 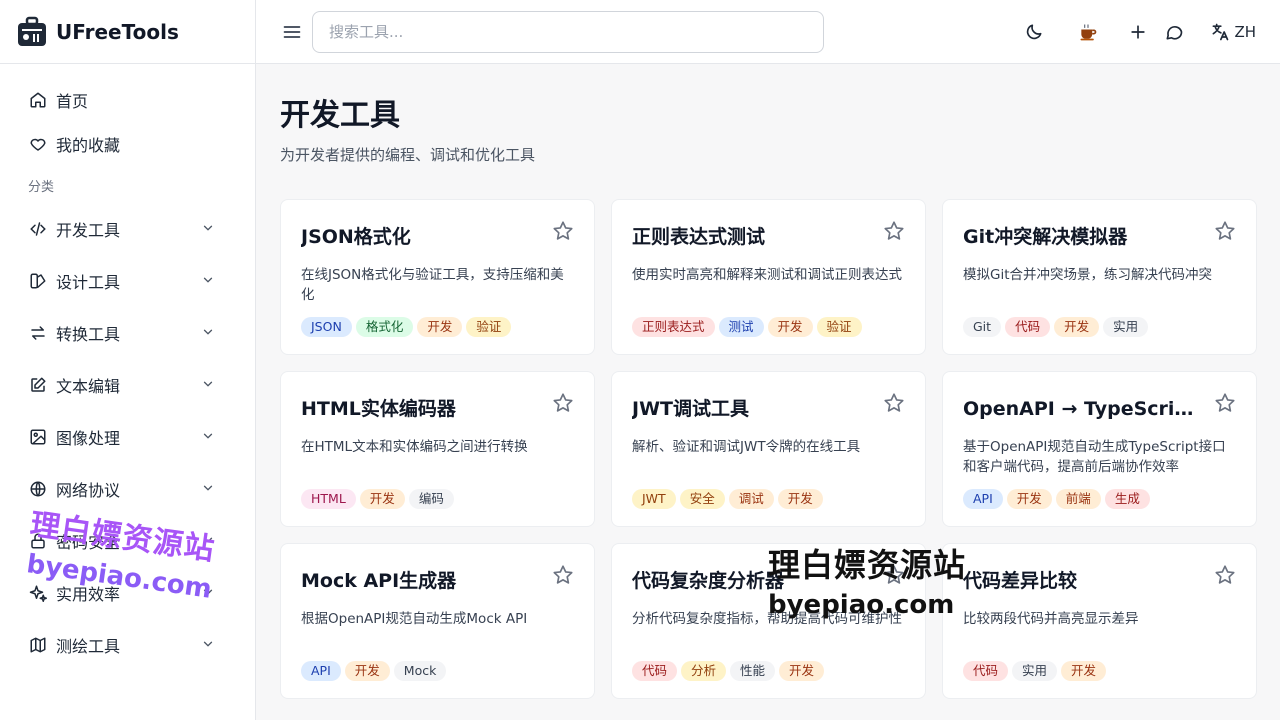 I want to click on tool-card-tags: 代码 实用 开发, so click(x=1099, y=671).